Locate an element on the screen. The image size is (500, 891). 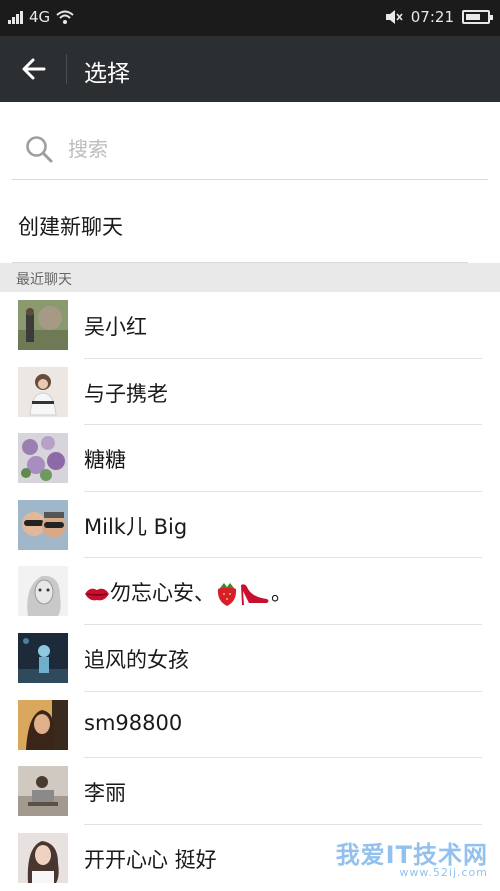
search-bar is located at coordinates (250, 149).